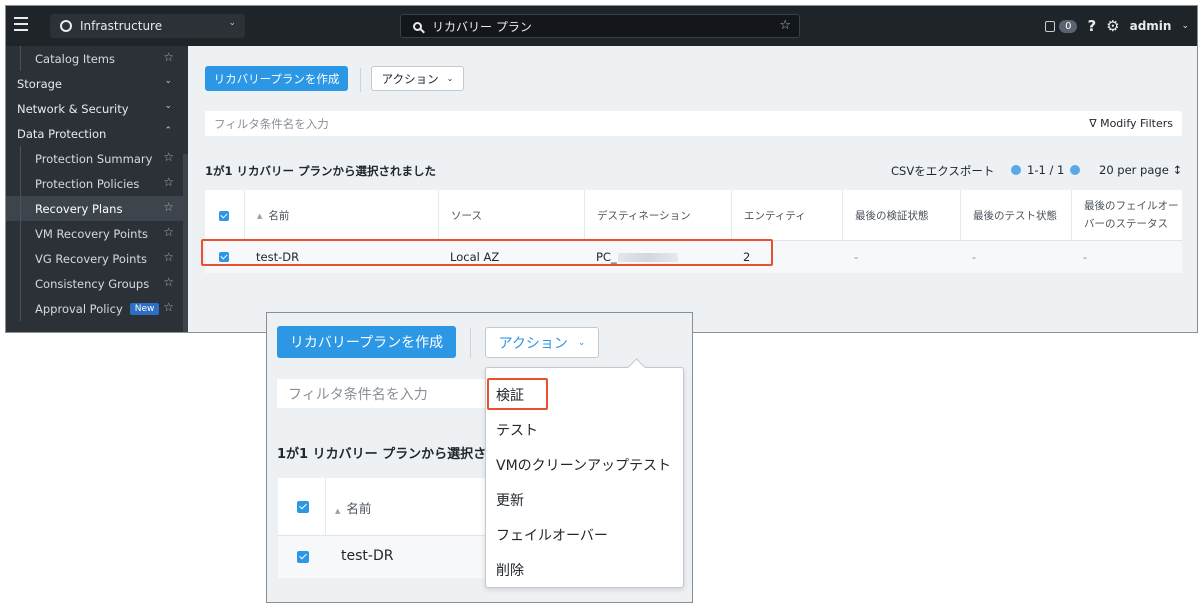  Describe the element at coordinates (786, 215) in the screenshot. I see `column-header-entities: エンティティ` at that location.